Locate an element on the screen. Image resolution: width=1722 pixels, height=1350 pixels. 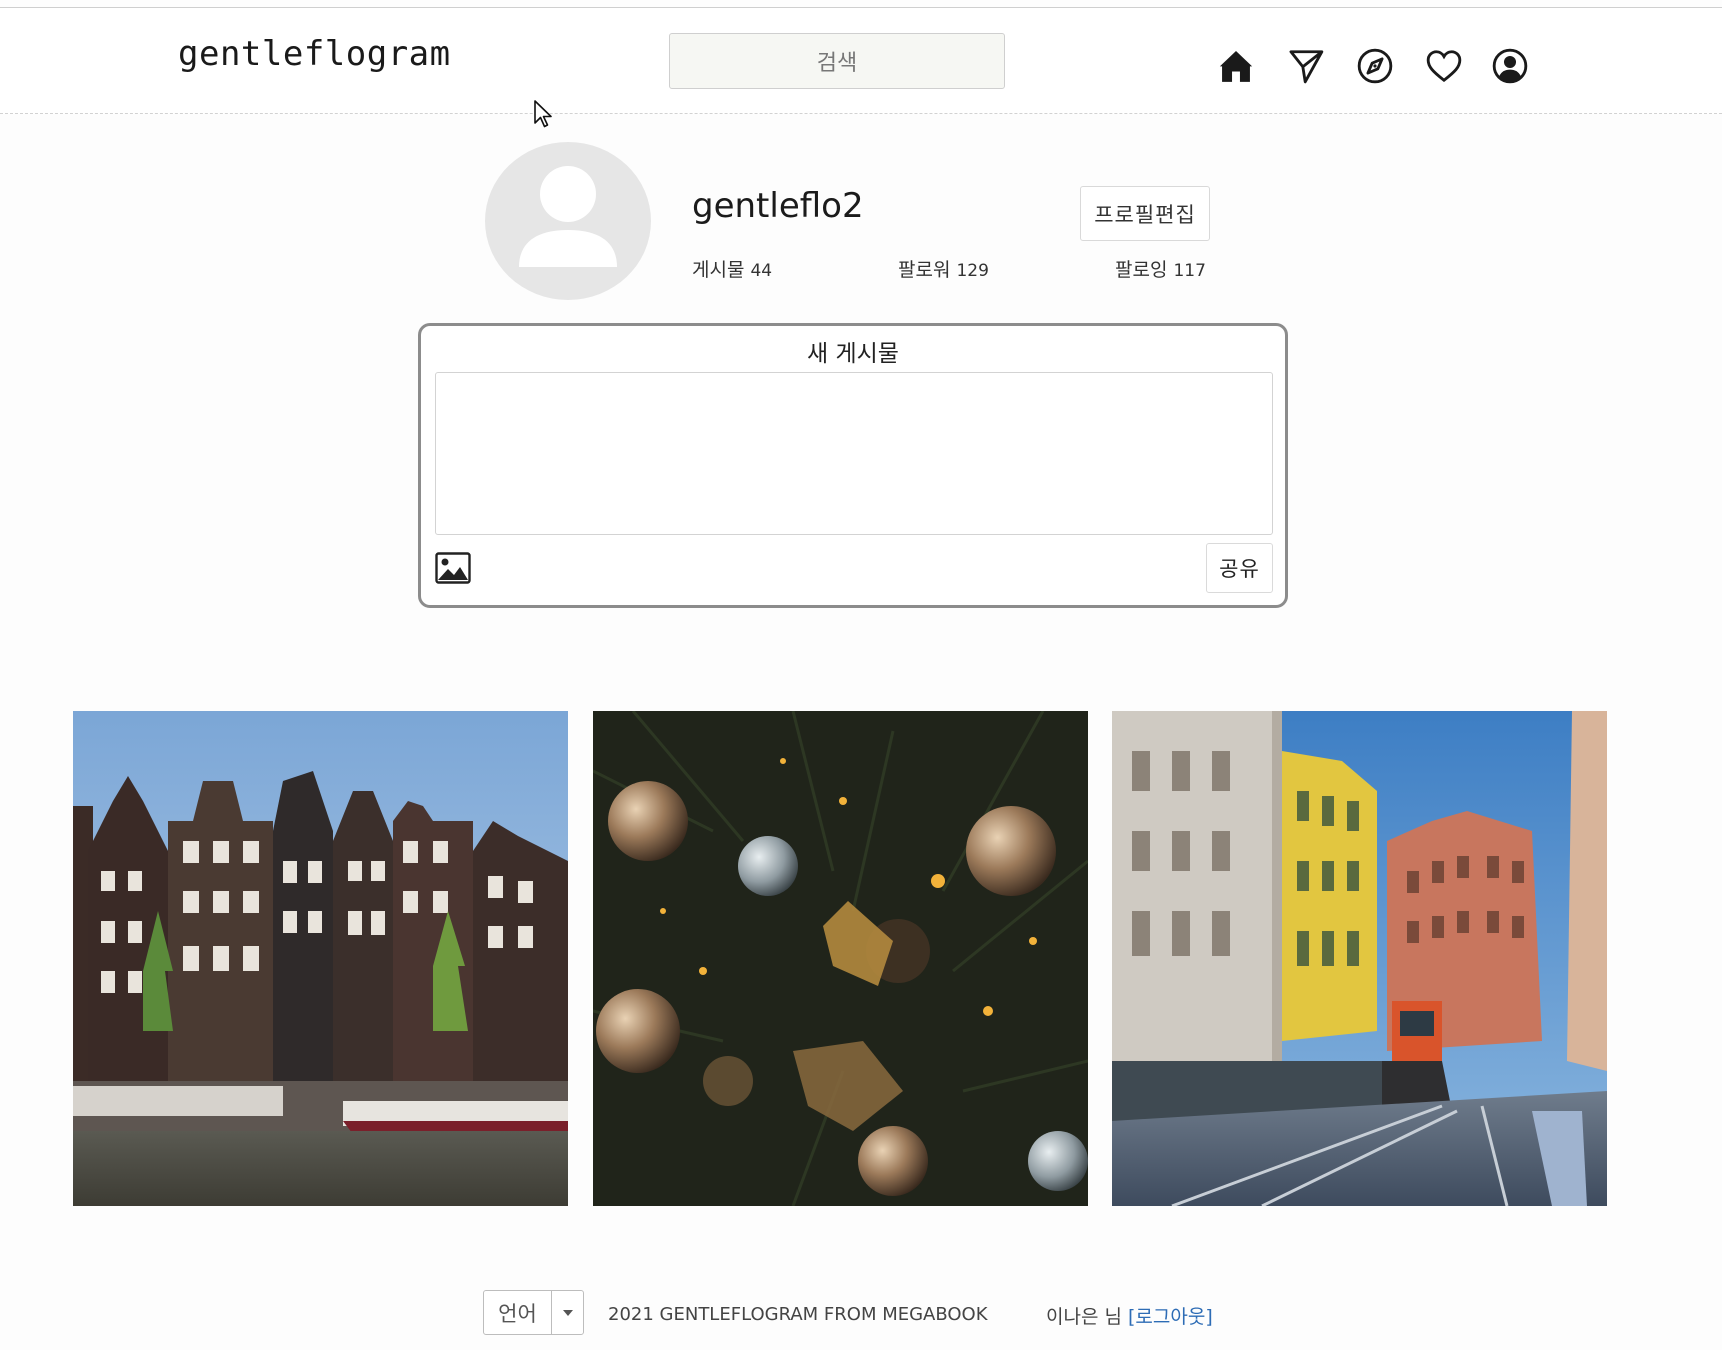
top-header: gentleflogram 검색 is located at coordinates (861, 61).